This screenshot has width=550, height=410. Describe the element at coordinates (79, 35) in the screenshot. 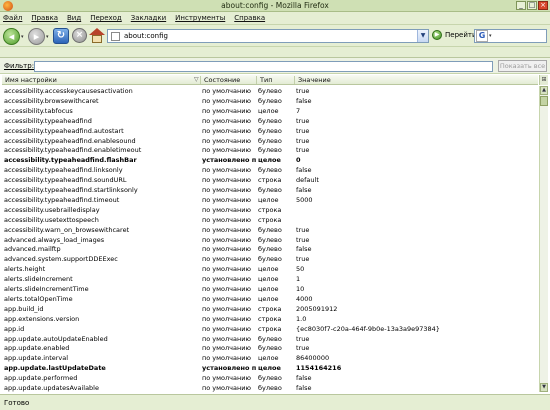

I see `stop-button: ×` at that location.